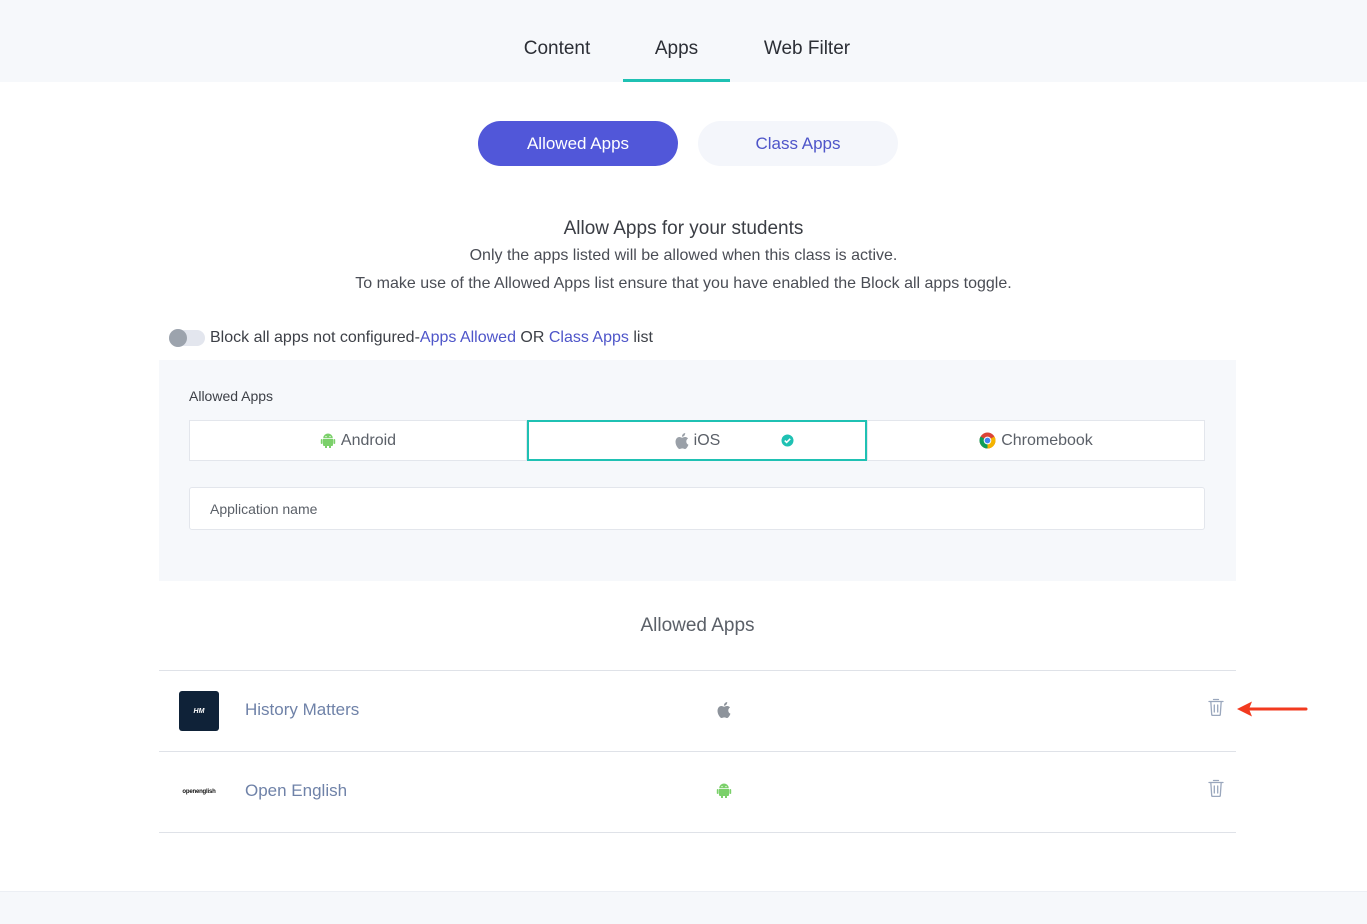 The width and height of the screenshot is (1367, 924). What do you see at coordinates (468, 338) in the screenshot?
I see `apps-allowed-link: Apps Allowed` at bounding box center [468, 338].